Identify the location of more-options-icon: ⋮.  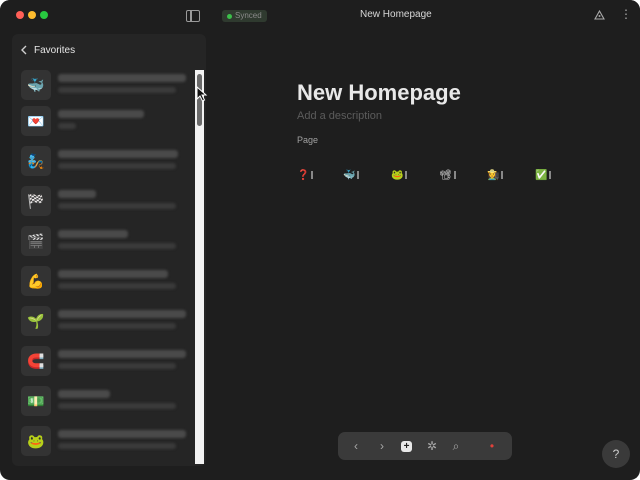
(626, 14).